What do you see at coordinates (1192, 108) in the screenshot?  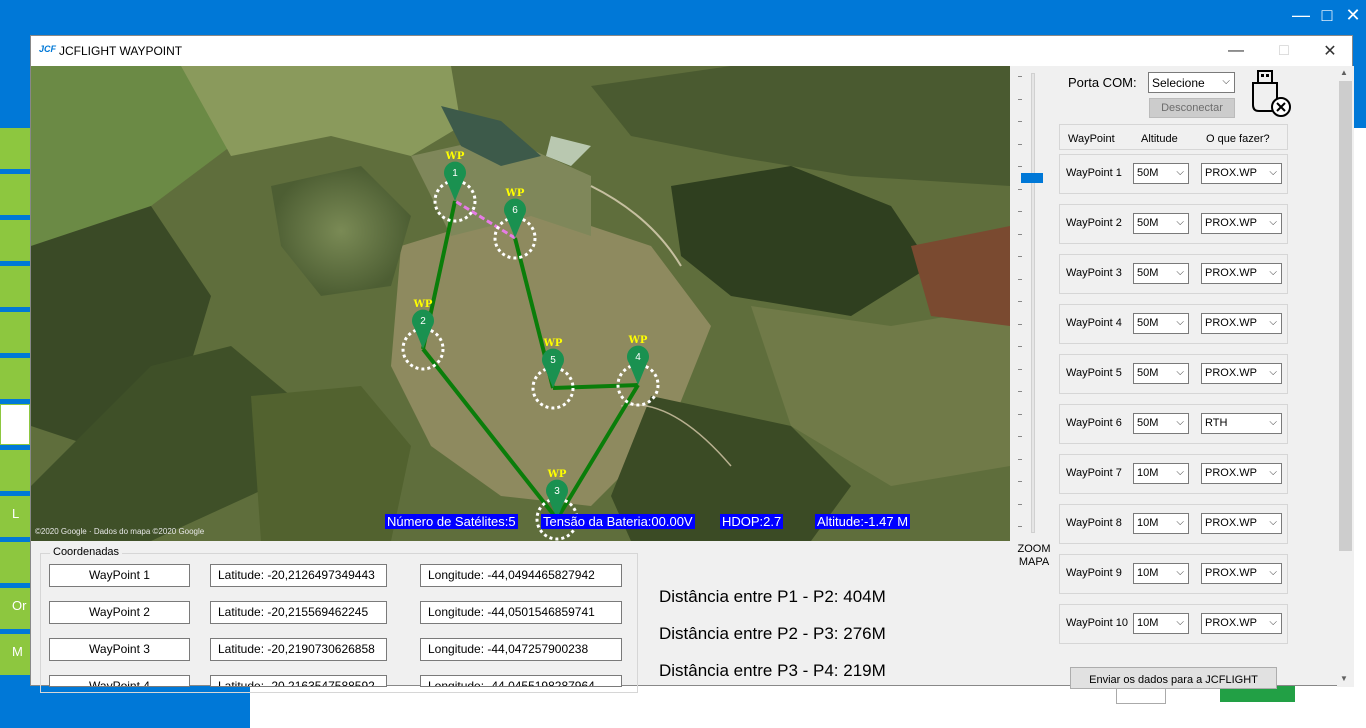 I see `disconnect-button: Desconectar` at bounding box center [1192, 108].